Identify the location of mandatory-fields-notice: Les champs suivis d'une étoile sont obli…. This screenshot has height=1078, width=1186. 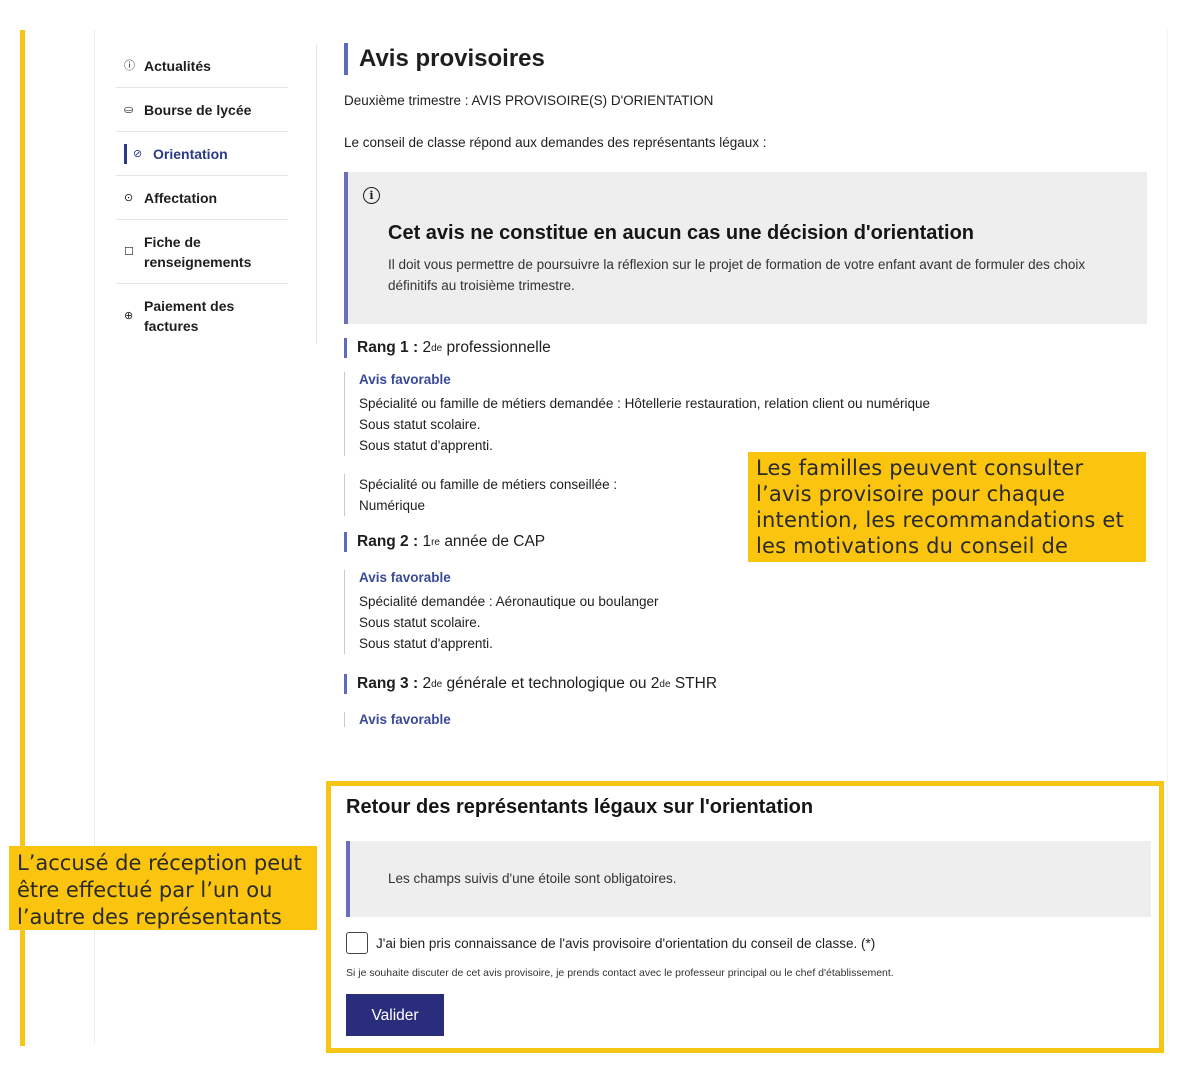
(748, 879).